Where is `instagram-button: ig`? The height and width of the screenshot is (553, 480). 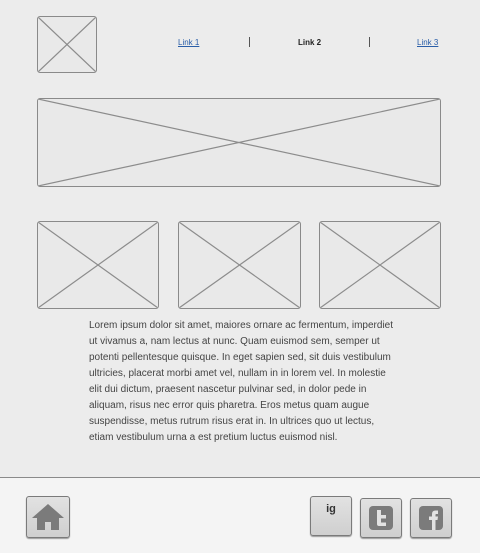 instagram-button: ig is located at coordinates (331, 516).